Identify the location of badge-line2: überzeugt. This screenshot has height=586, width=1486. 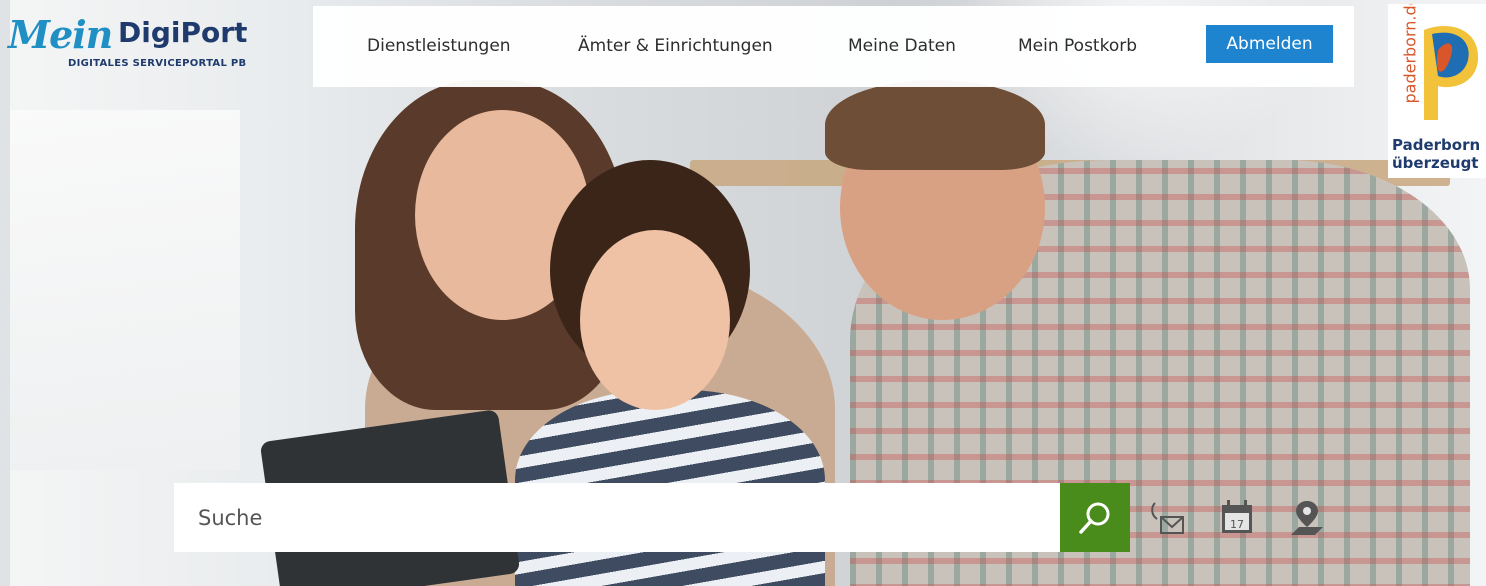
(1435, 163).